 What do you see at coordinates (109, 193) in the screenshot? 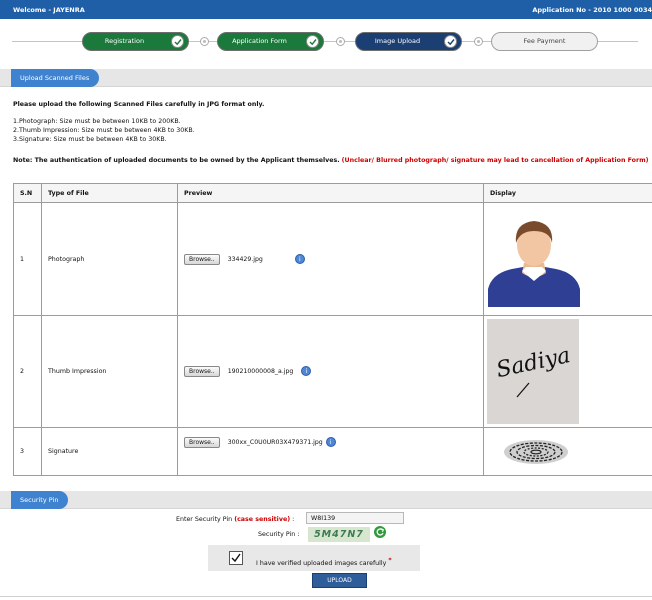
I see `column-header-type: Type of File` at bounding box center [109, 193].